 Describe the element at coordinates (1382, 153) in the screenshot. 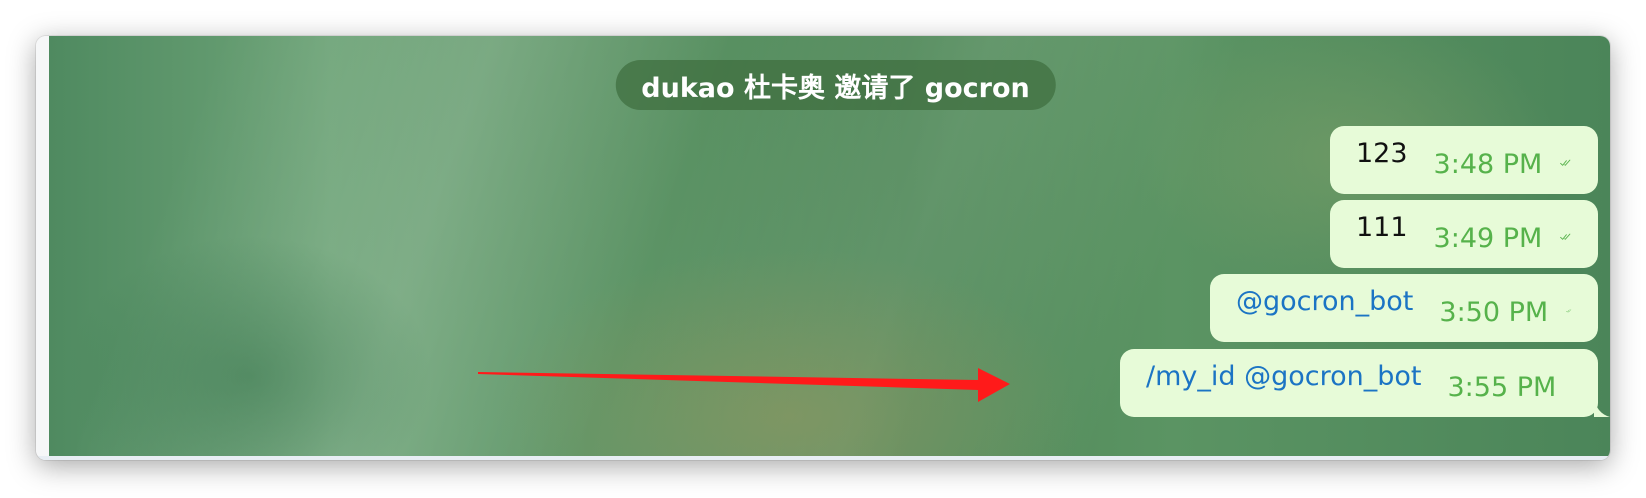

I see `message-text: 123` at that location.